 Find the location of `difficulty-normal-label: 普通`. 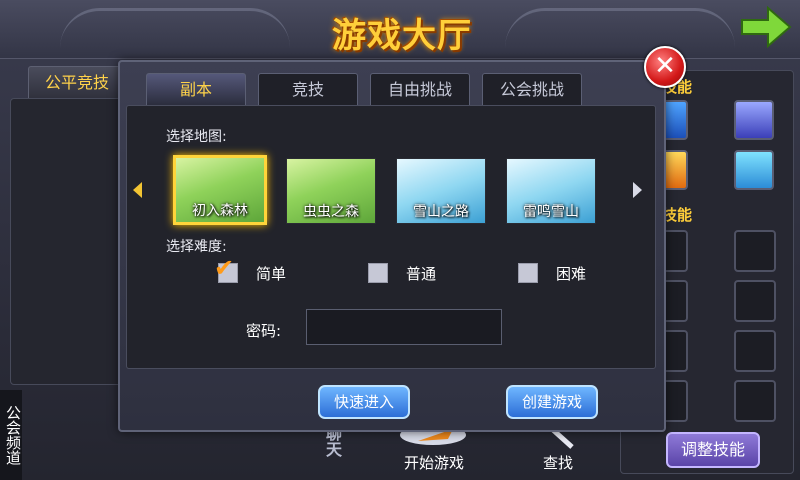

difficulty-normal-label: 普通 is located at coordinates (421, 274).